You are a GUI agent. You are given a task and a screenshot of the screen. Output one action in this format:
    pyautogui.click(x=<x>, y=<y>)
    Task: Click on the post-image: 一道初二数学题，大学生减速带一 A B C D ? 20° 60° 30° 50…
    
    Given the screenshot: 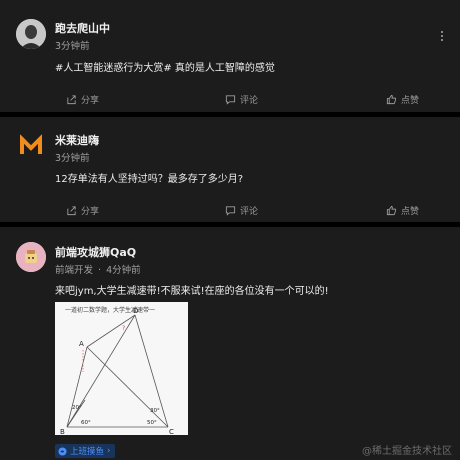 What is the action you would take?
    pyautogui.click(x=121, y=368)
    